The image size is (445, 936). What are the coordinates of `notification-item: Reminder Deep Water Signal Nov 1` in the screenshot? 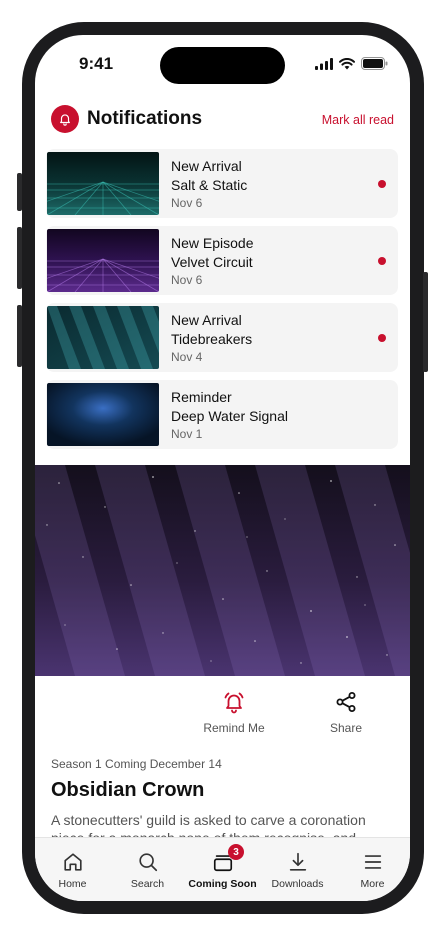 It's located at (222, 414).